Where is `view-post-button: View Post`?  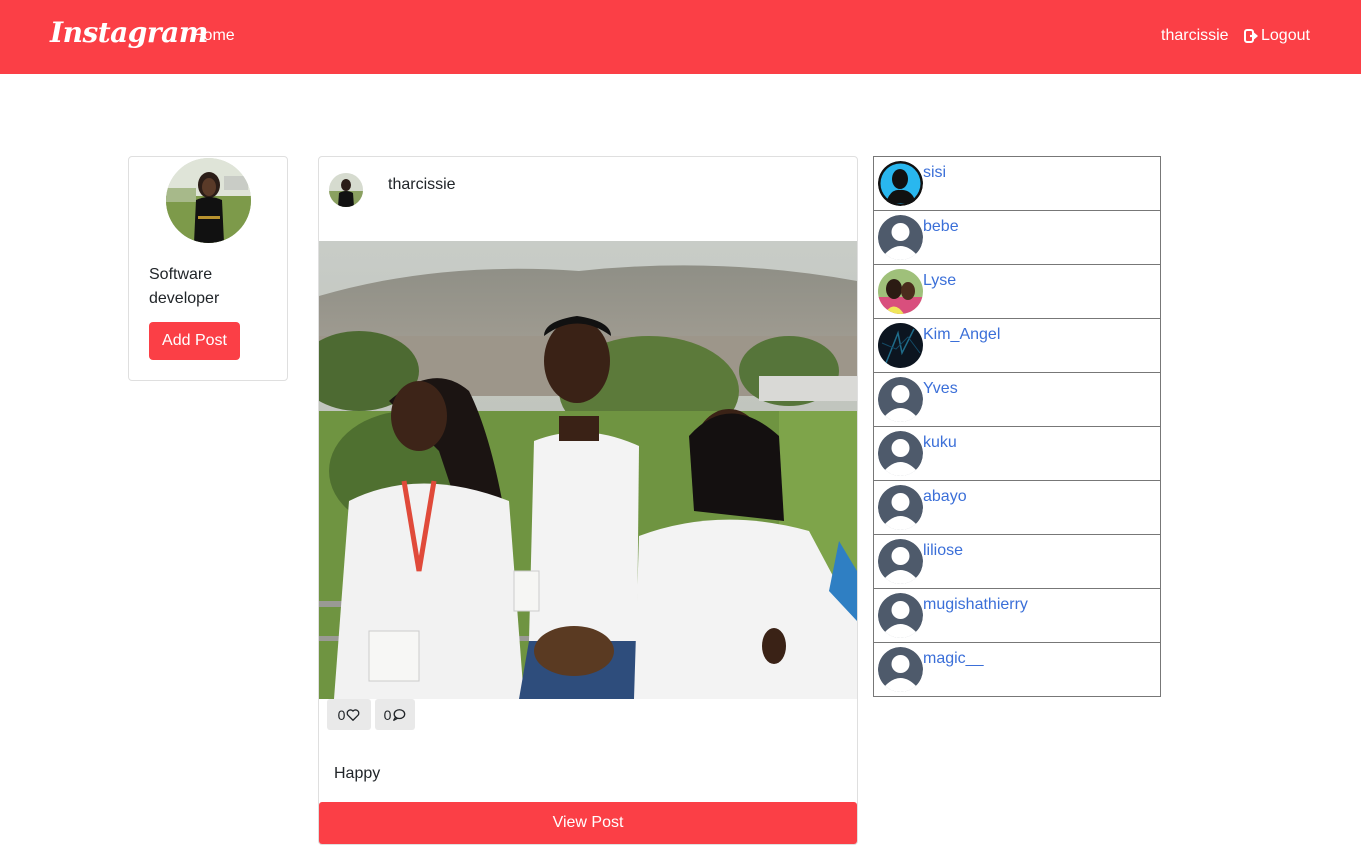
view-post-button: View Post is located at coordinates (588, 823).